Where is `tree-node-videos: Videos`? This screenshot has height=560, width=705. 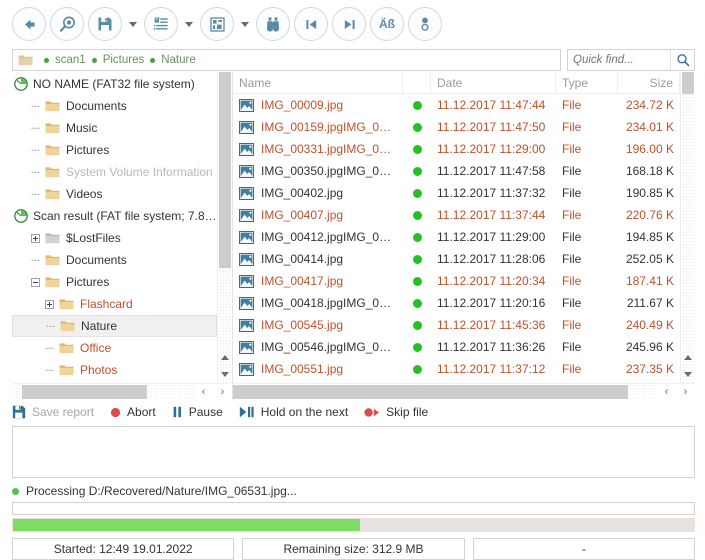 tree-node-videos: Videos is located at coordinates (114, 194).